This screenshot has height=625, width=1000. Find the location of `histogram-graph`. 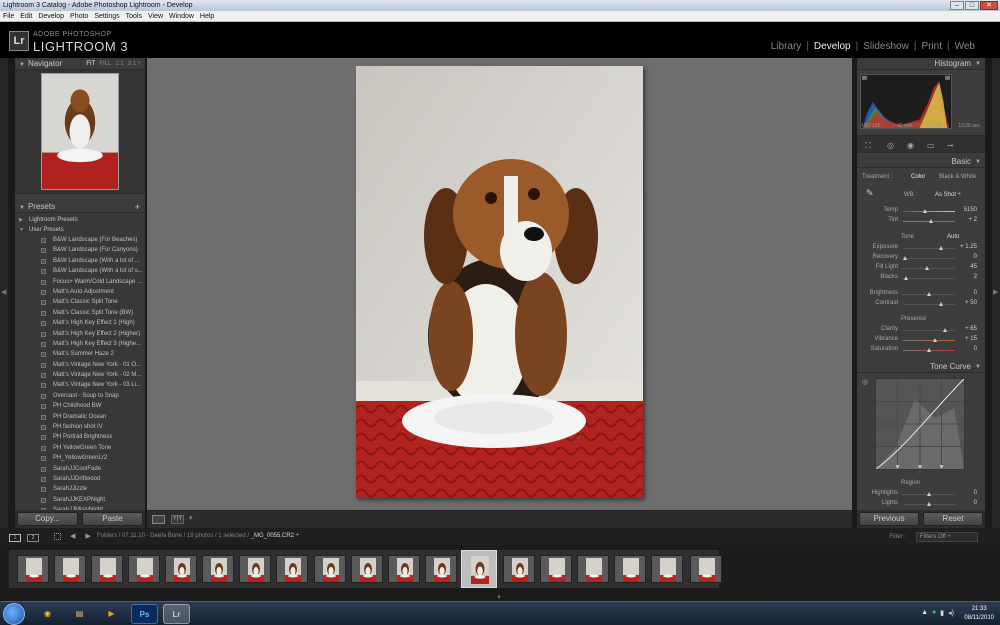

histogram-graph is located at coordinates (906, 101).